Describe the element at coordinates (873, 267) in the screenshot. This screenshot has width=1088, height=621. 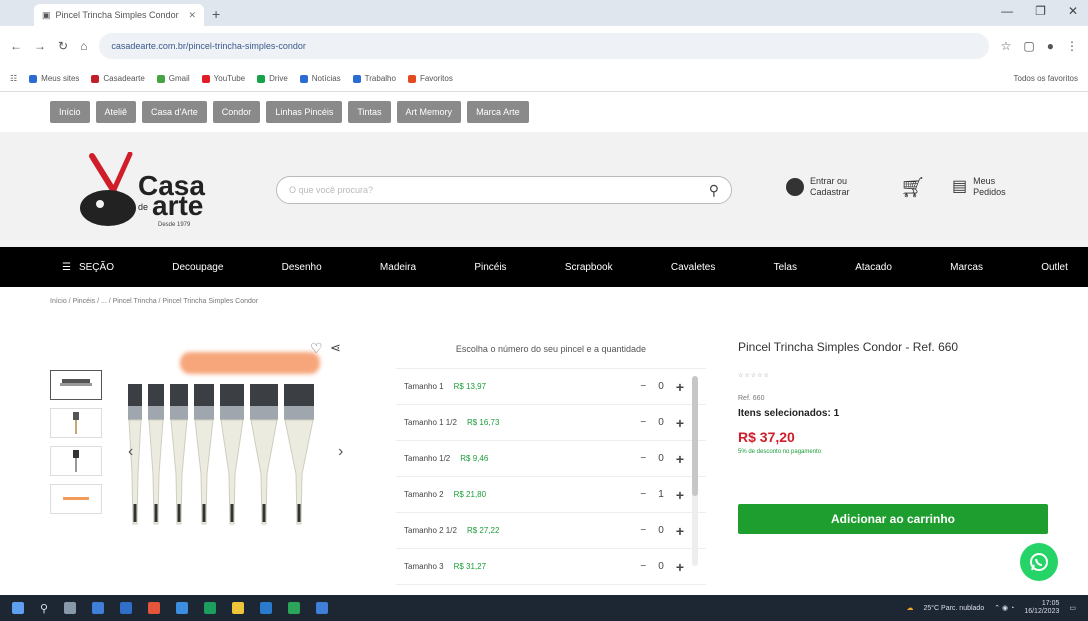
I see `nav-item: Atacado` at that location.